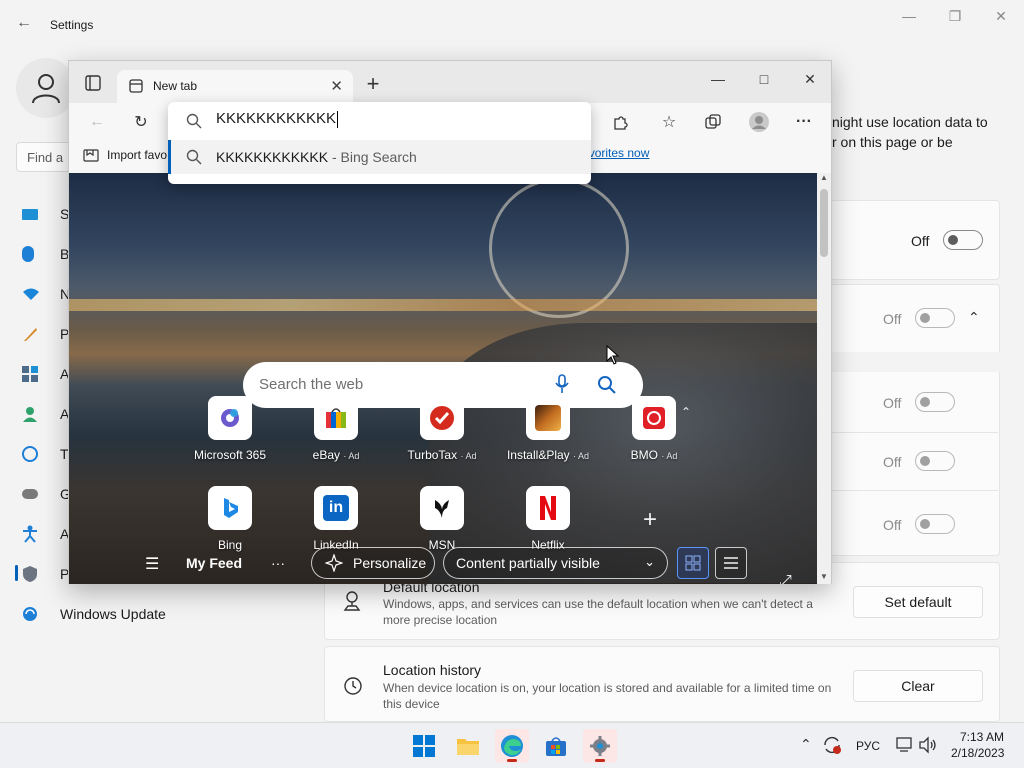 The image size is (1024, 768). Describe the element at coordinates (336, 519) in the screenshot. I see `quicklink-linkedin: in LinkedIn` at that location.